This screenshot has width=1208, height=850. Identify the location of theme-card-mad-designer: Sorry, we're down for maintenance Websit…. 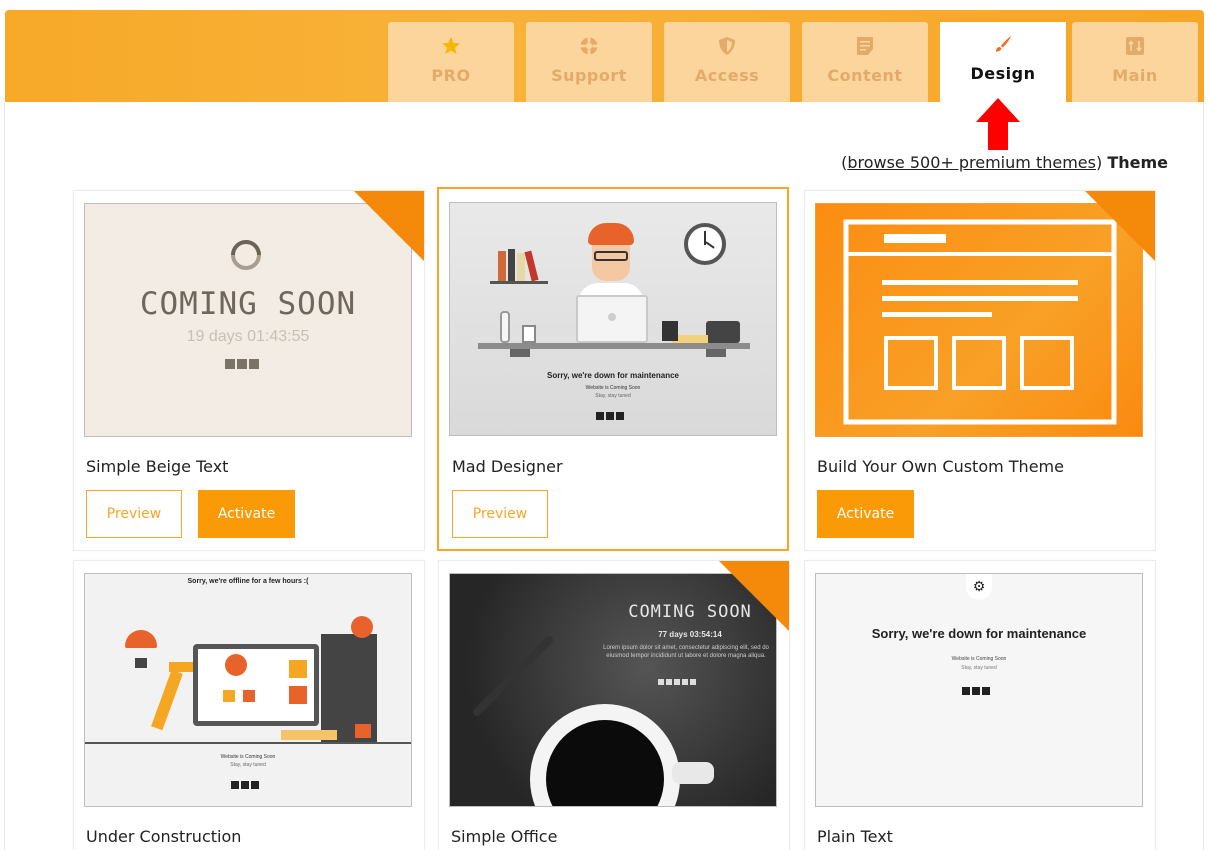
(613, 369).